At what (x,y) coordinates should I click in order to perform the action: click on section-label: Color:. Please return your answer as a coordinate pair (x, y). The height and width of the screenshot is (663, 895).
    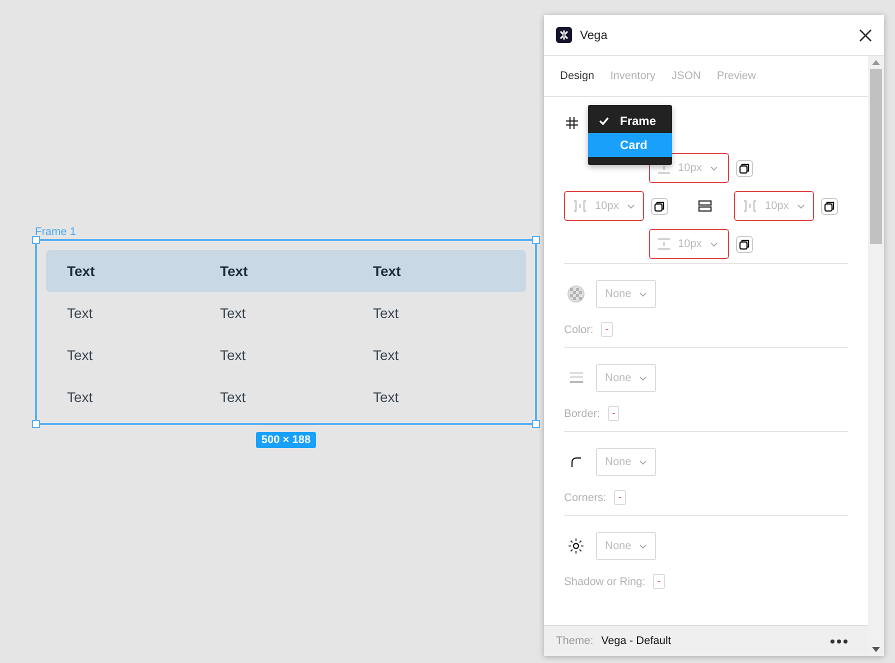
    Looking at the image, I should click on (579, 330).